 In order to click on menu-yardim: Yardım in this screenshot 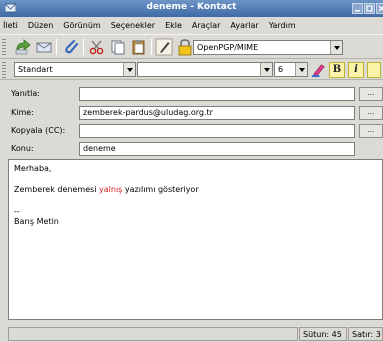, I will do `click(282, 25)`.